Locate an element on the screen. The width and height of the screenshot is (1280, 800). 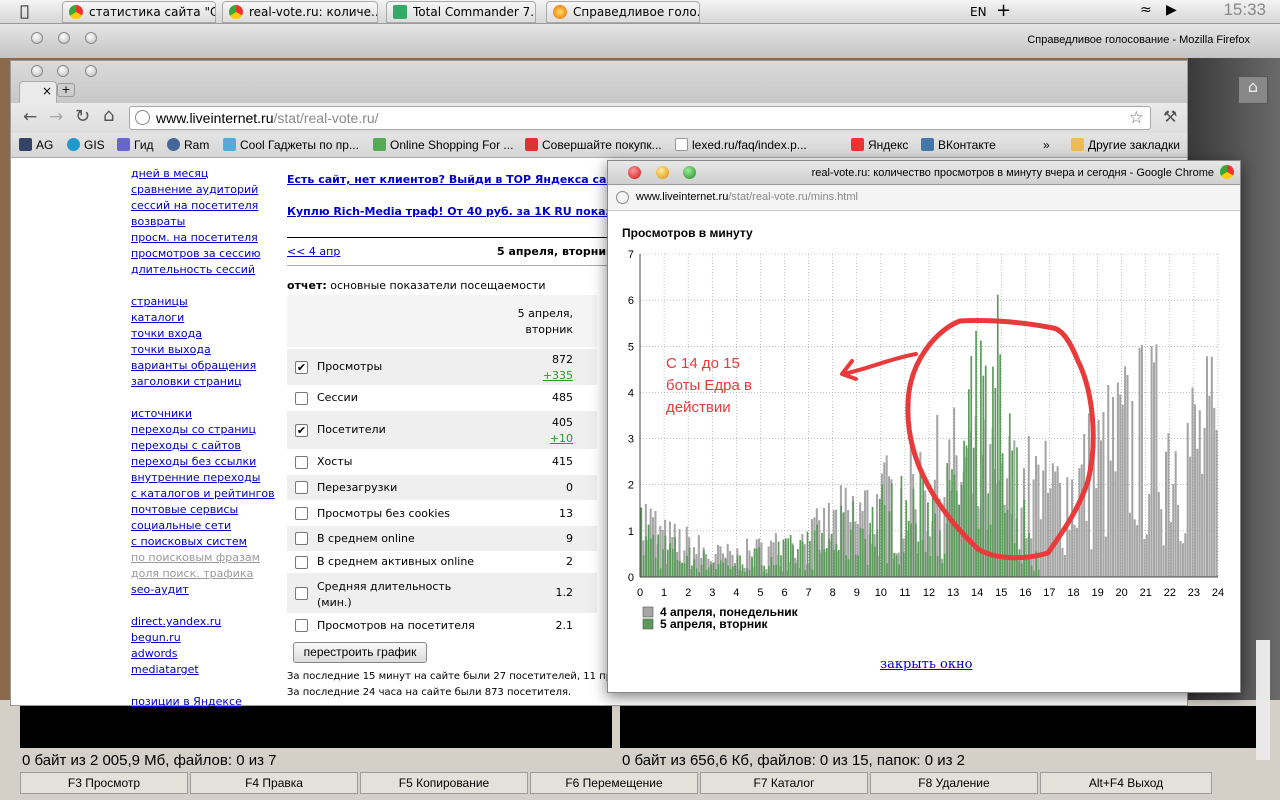
address-bar: www.liveinternet.ru/stat/real-vote.ru/ ☆ is located at coordinates (640, 118).